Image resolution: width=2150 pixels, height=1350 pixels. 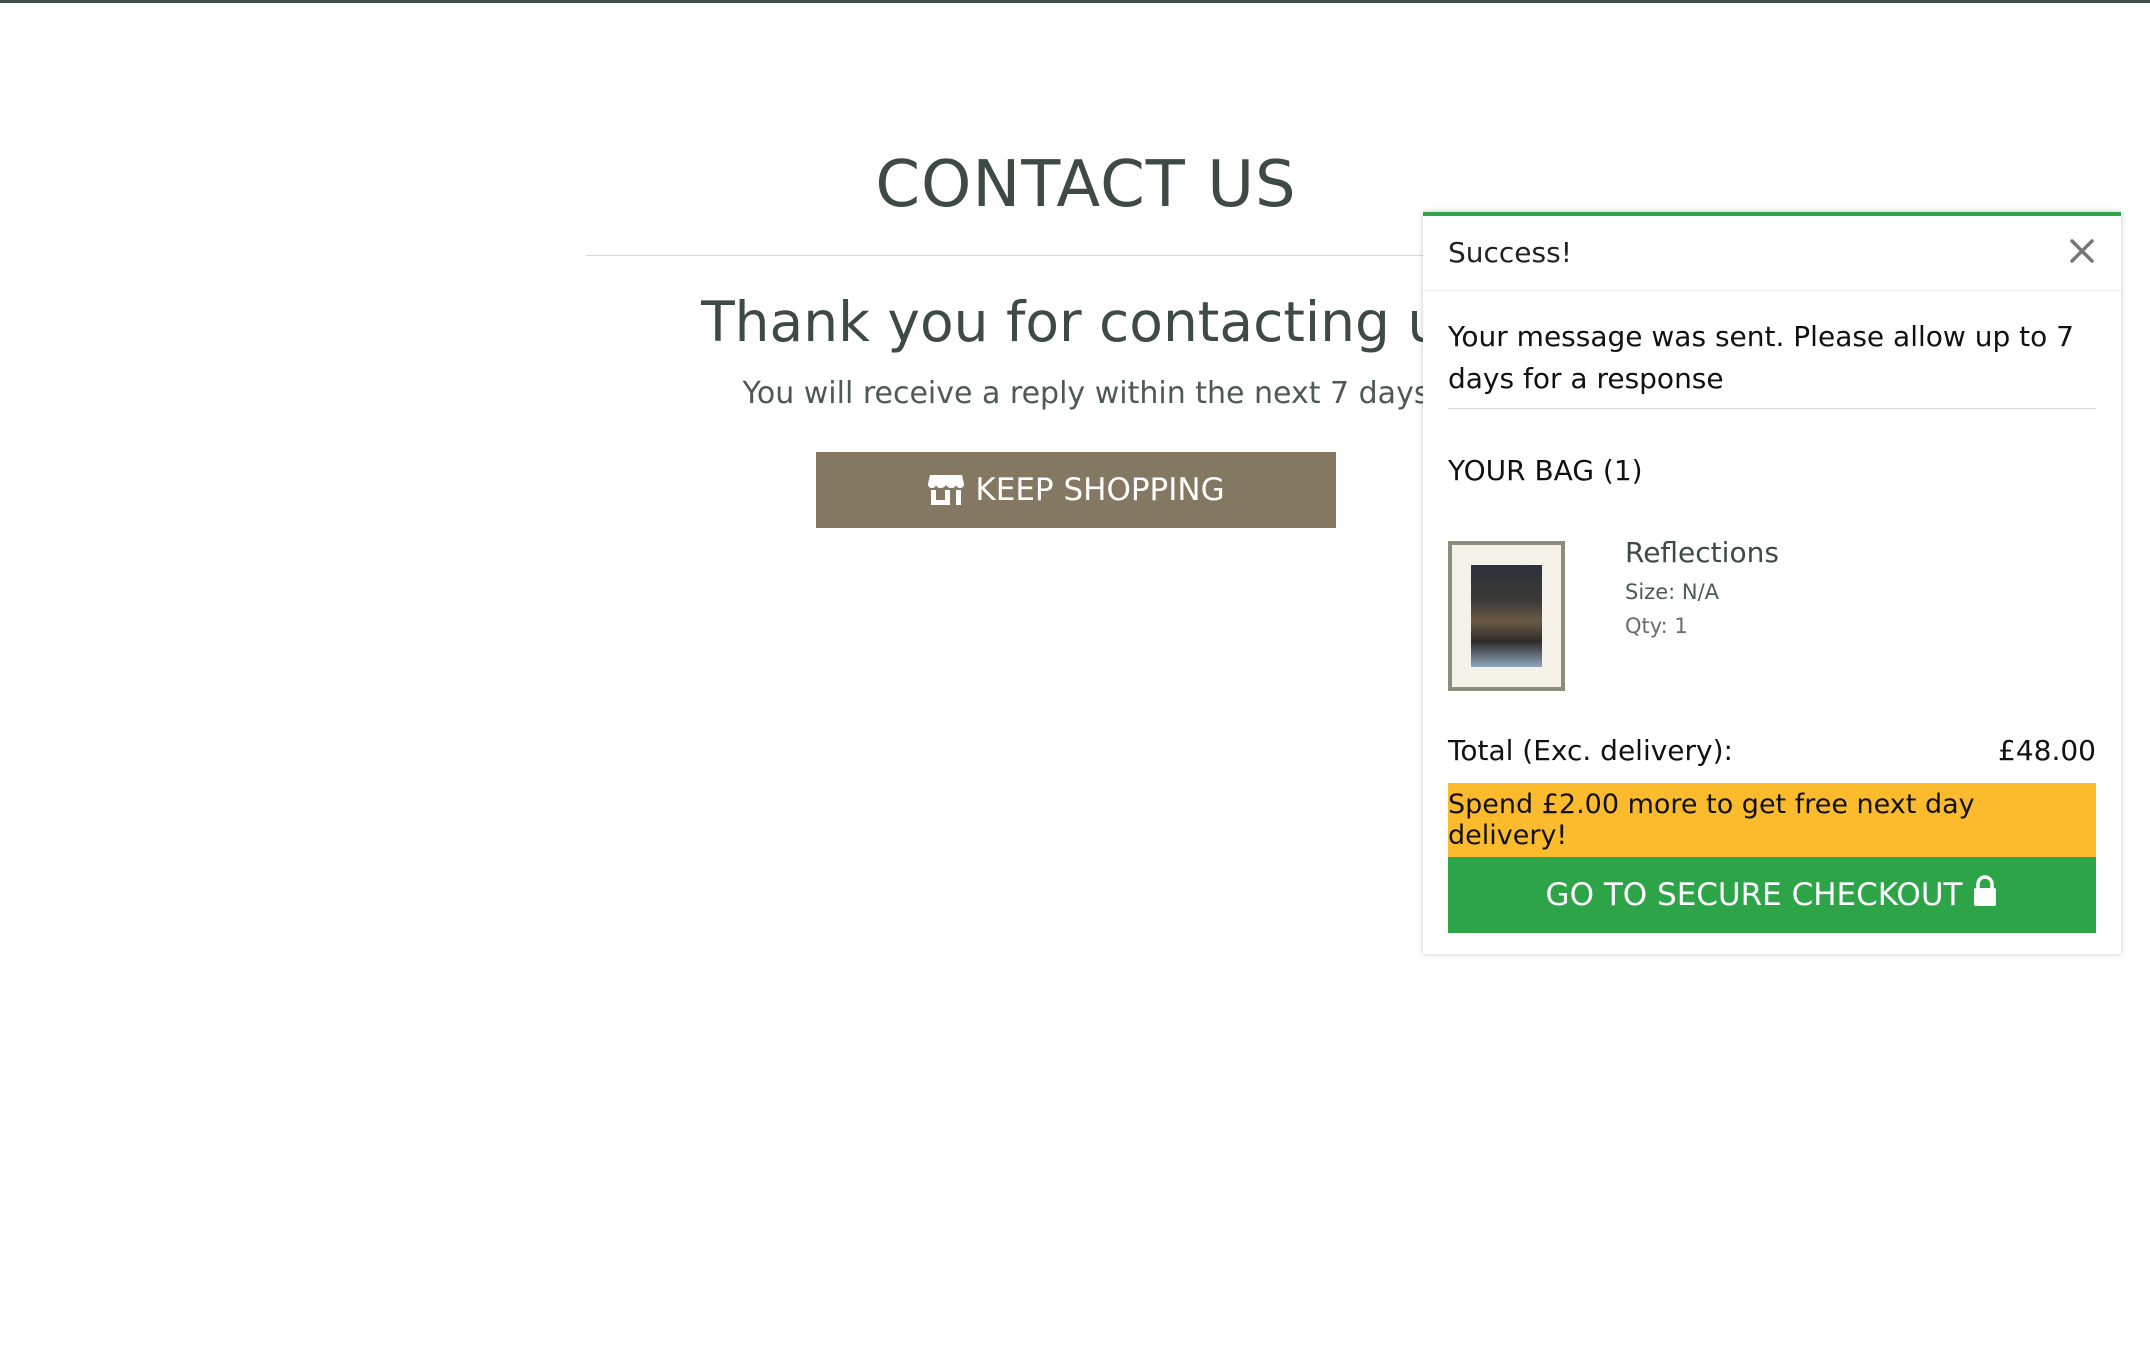 I want to click on checkout-label: GO TO SECURE CHECKOUT, so click(x=1754, y=895).